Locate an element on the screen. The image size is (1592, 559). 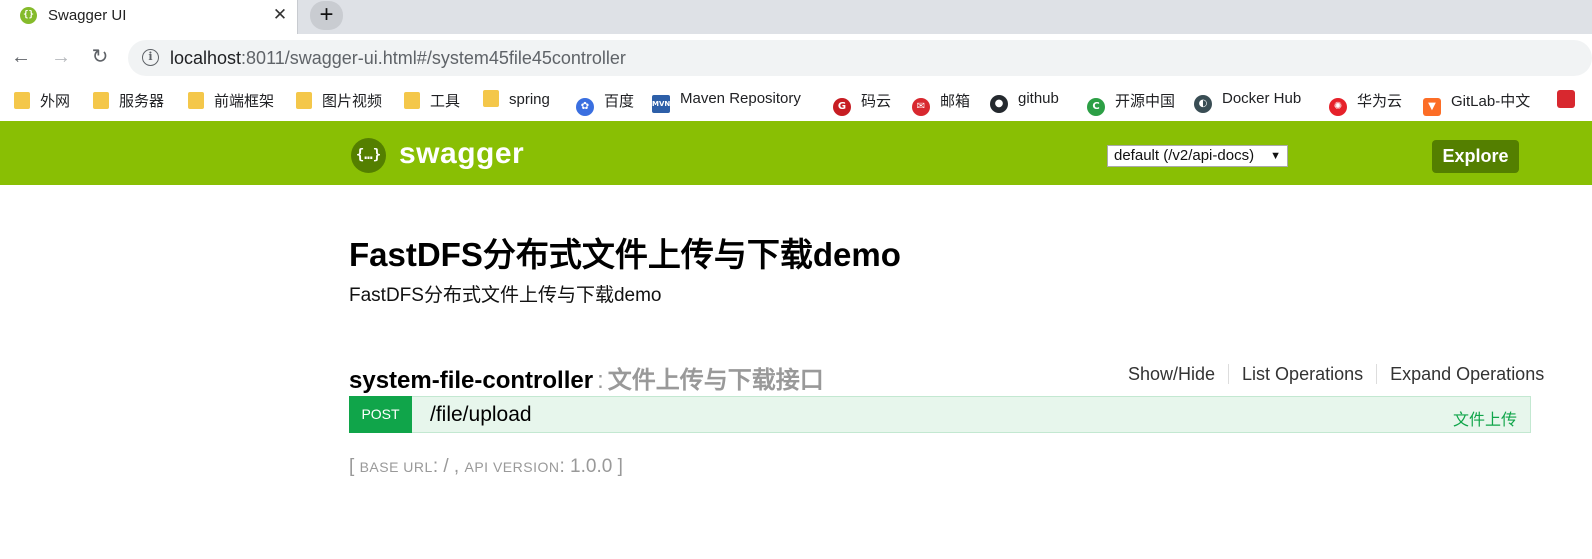
bookmark-item: 服务器 is located at coordinates (128, 100).